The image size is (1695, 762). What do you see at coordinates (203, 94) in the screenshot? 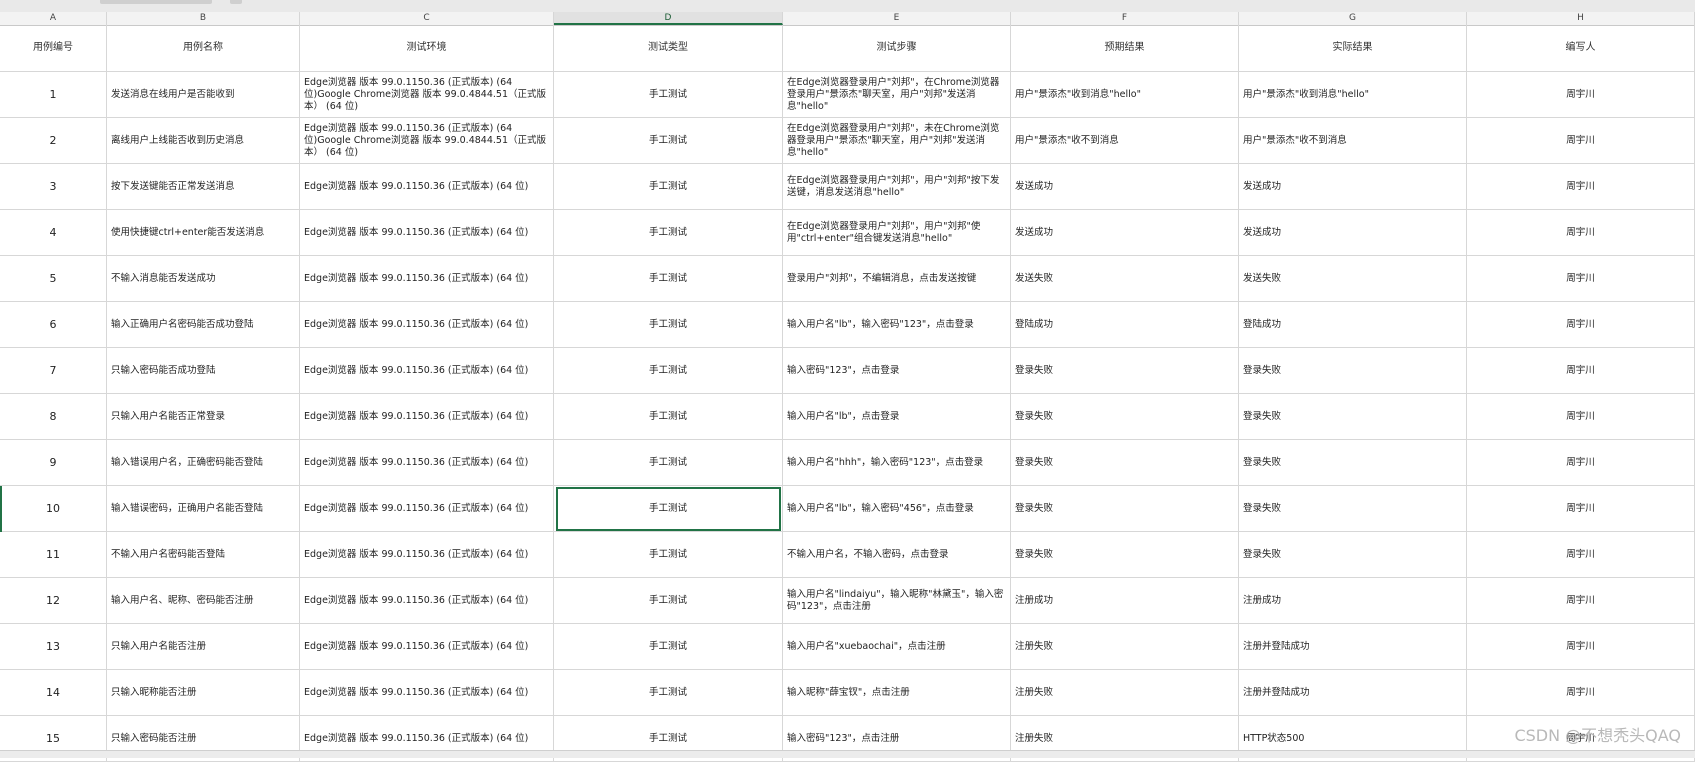
I see `cell-name: 发送消息在线用户是否能收到` at bounding box center [203, 94].